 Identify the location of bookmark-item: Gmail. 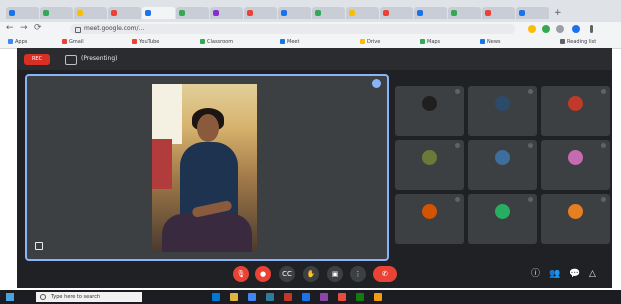
(73, 42).